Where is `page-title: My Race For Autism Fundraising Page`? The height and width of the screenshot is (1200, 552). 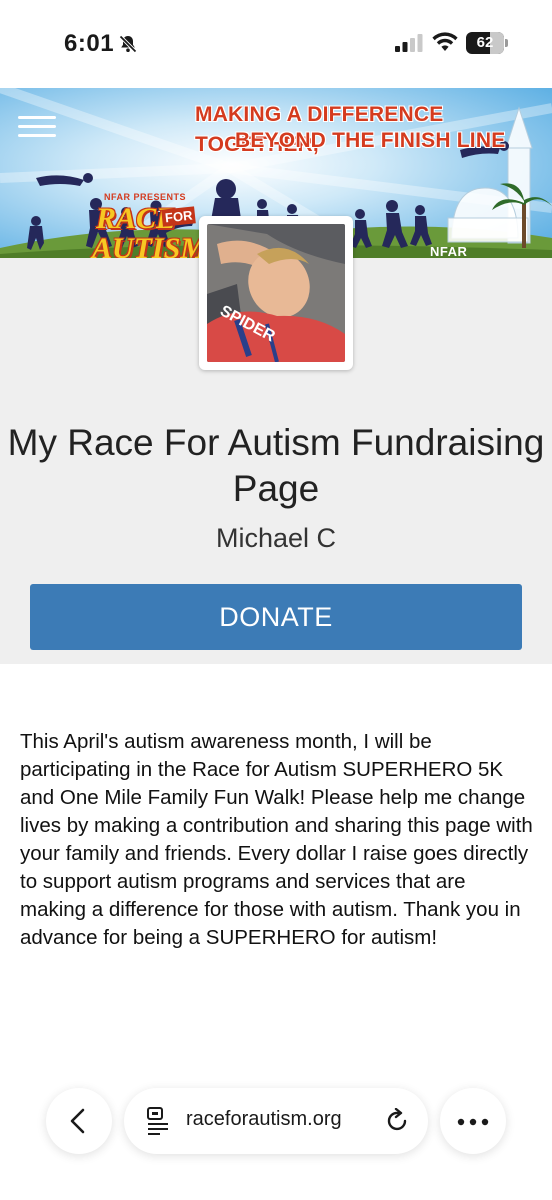
page-title: My Race For Autism Fundraising Page is located at coordinates (276, 465).